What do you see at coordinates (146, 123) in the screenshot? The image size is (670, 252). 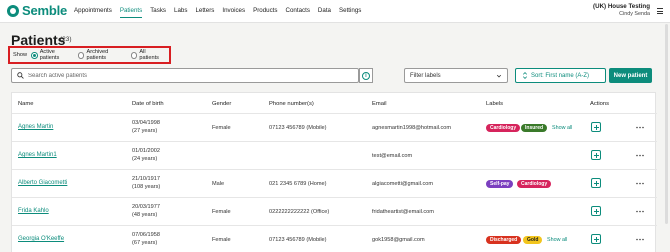 I see `dob-date: 03/04/1998` at bounding box center [146, 123].